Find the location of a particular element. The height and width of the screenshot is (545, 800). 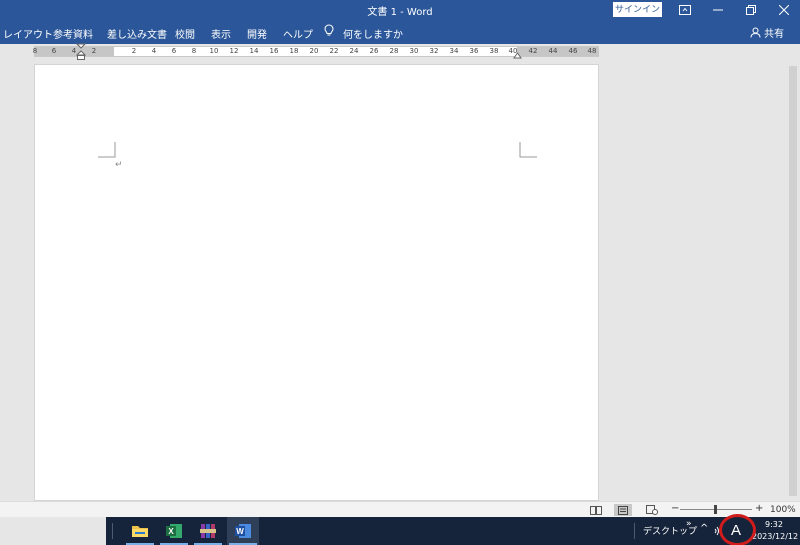

restore-icon is located at coordinates (751, 10).